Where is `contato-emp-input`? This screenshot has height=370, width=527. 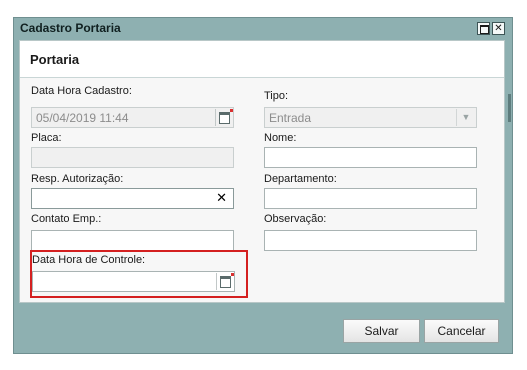
contato-emp-input is located at coordinates (132, 240).